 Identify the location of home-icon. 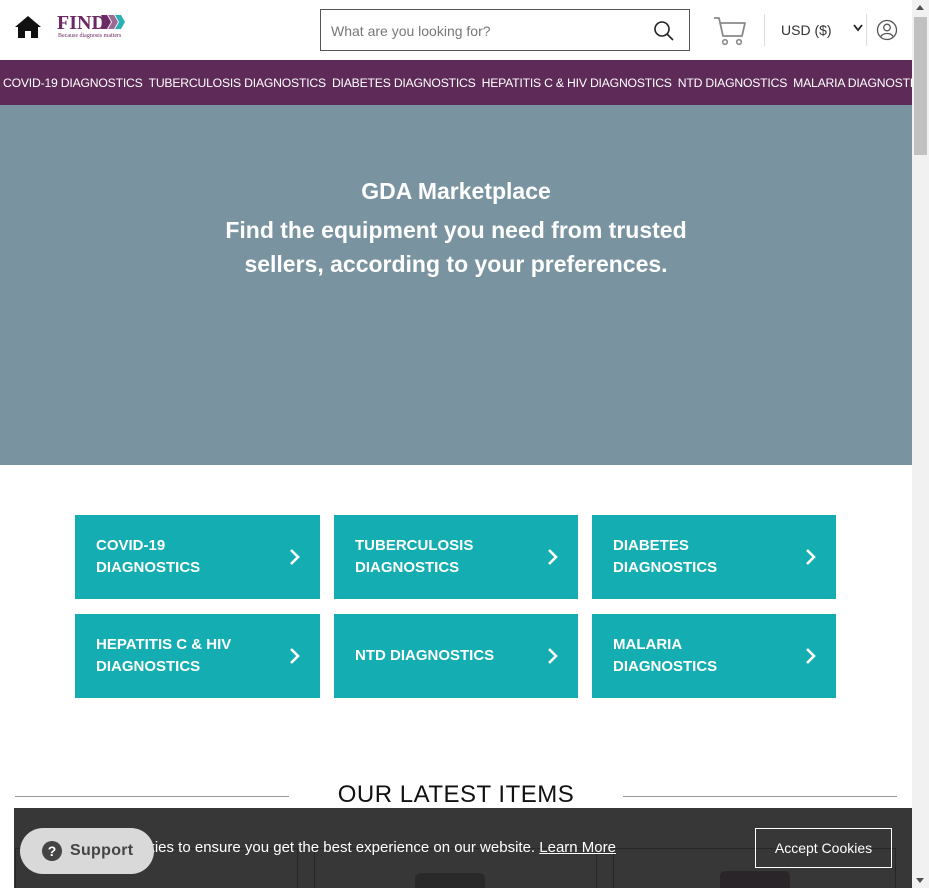
(28, 27).